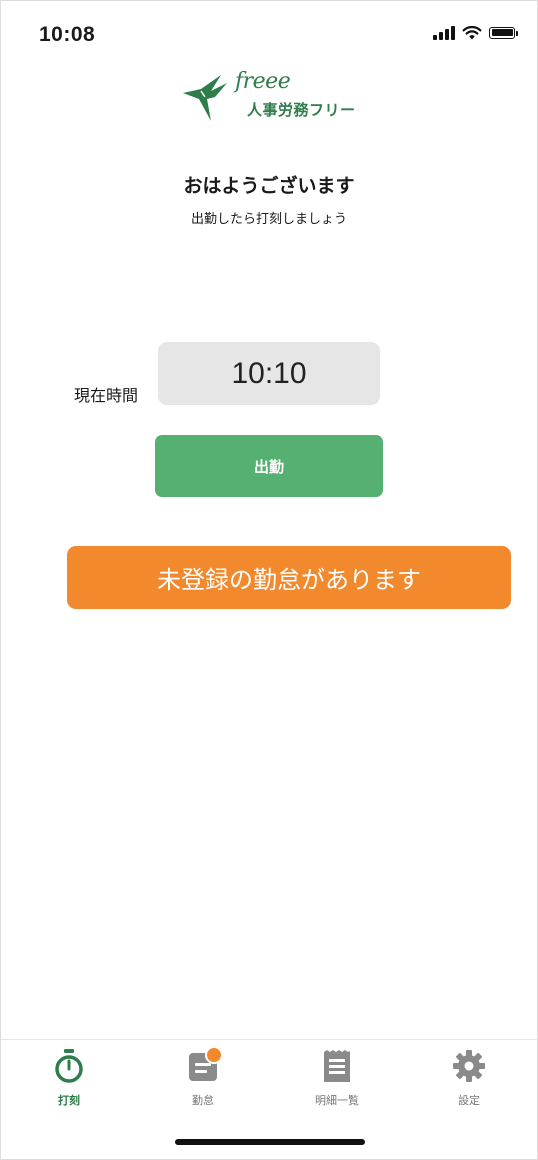  I want to click on payslip-icon, so click(337, 1066).